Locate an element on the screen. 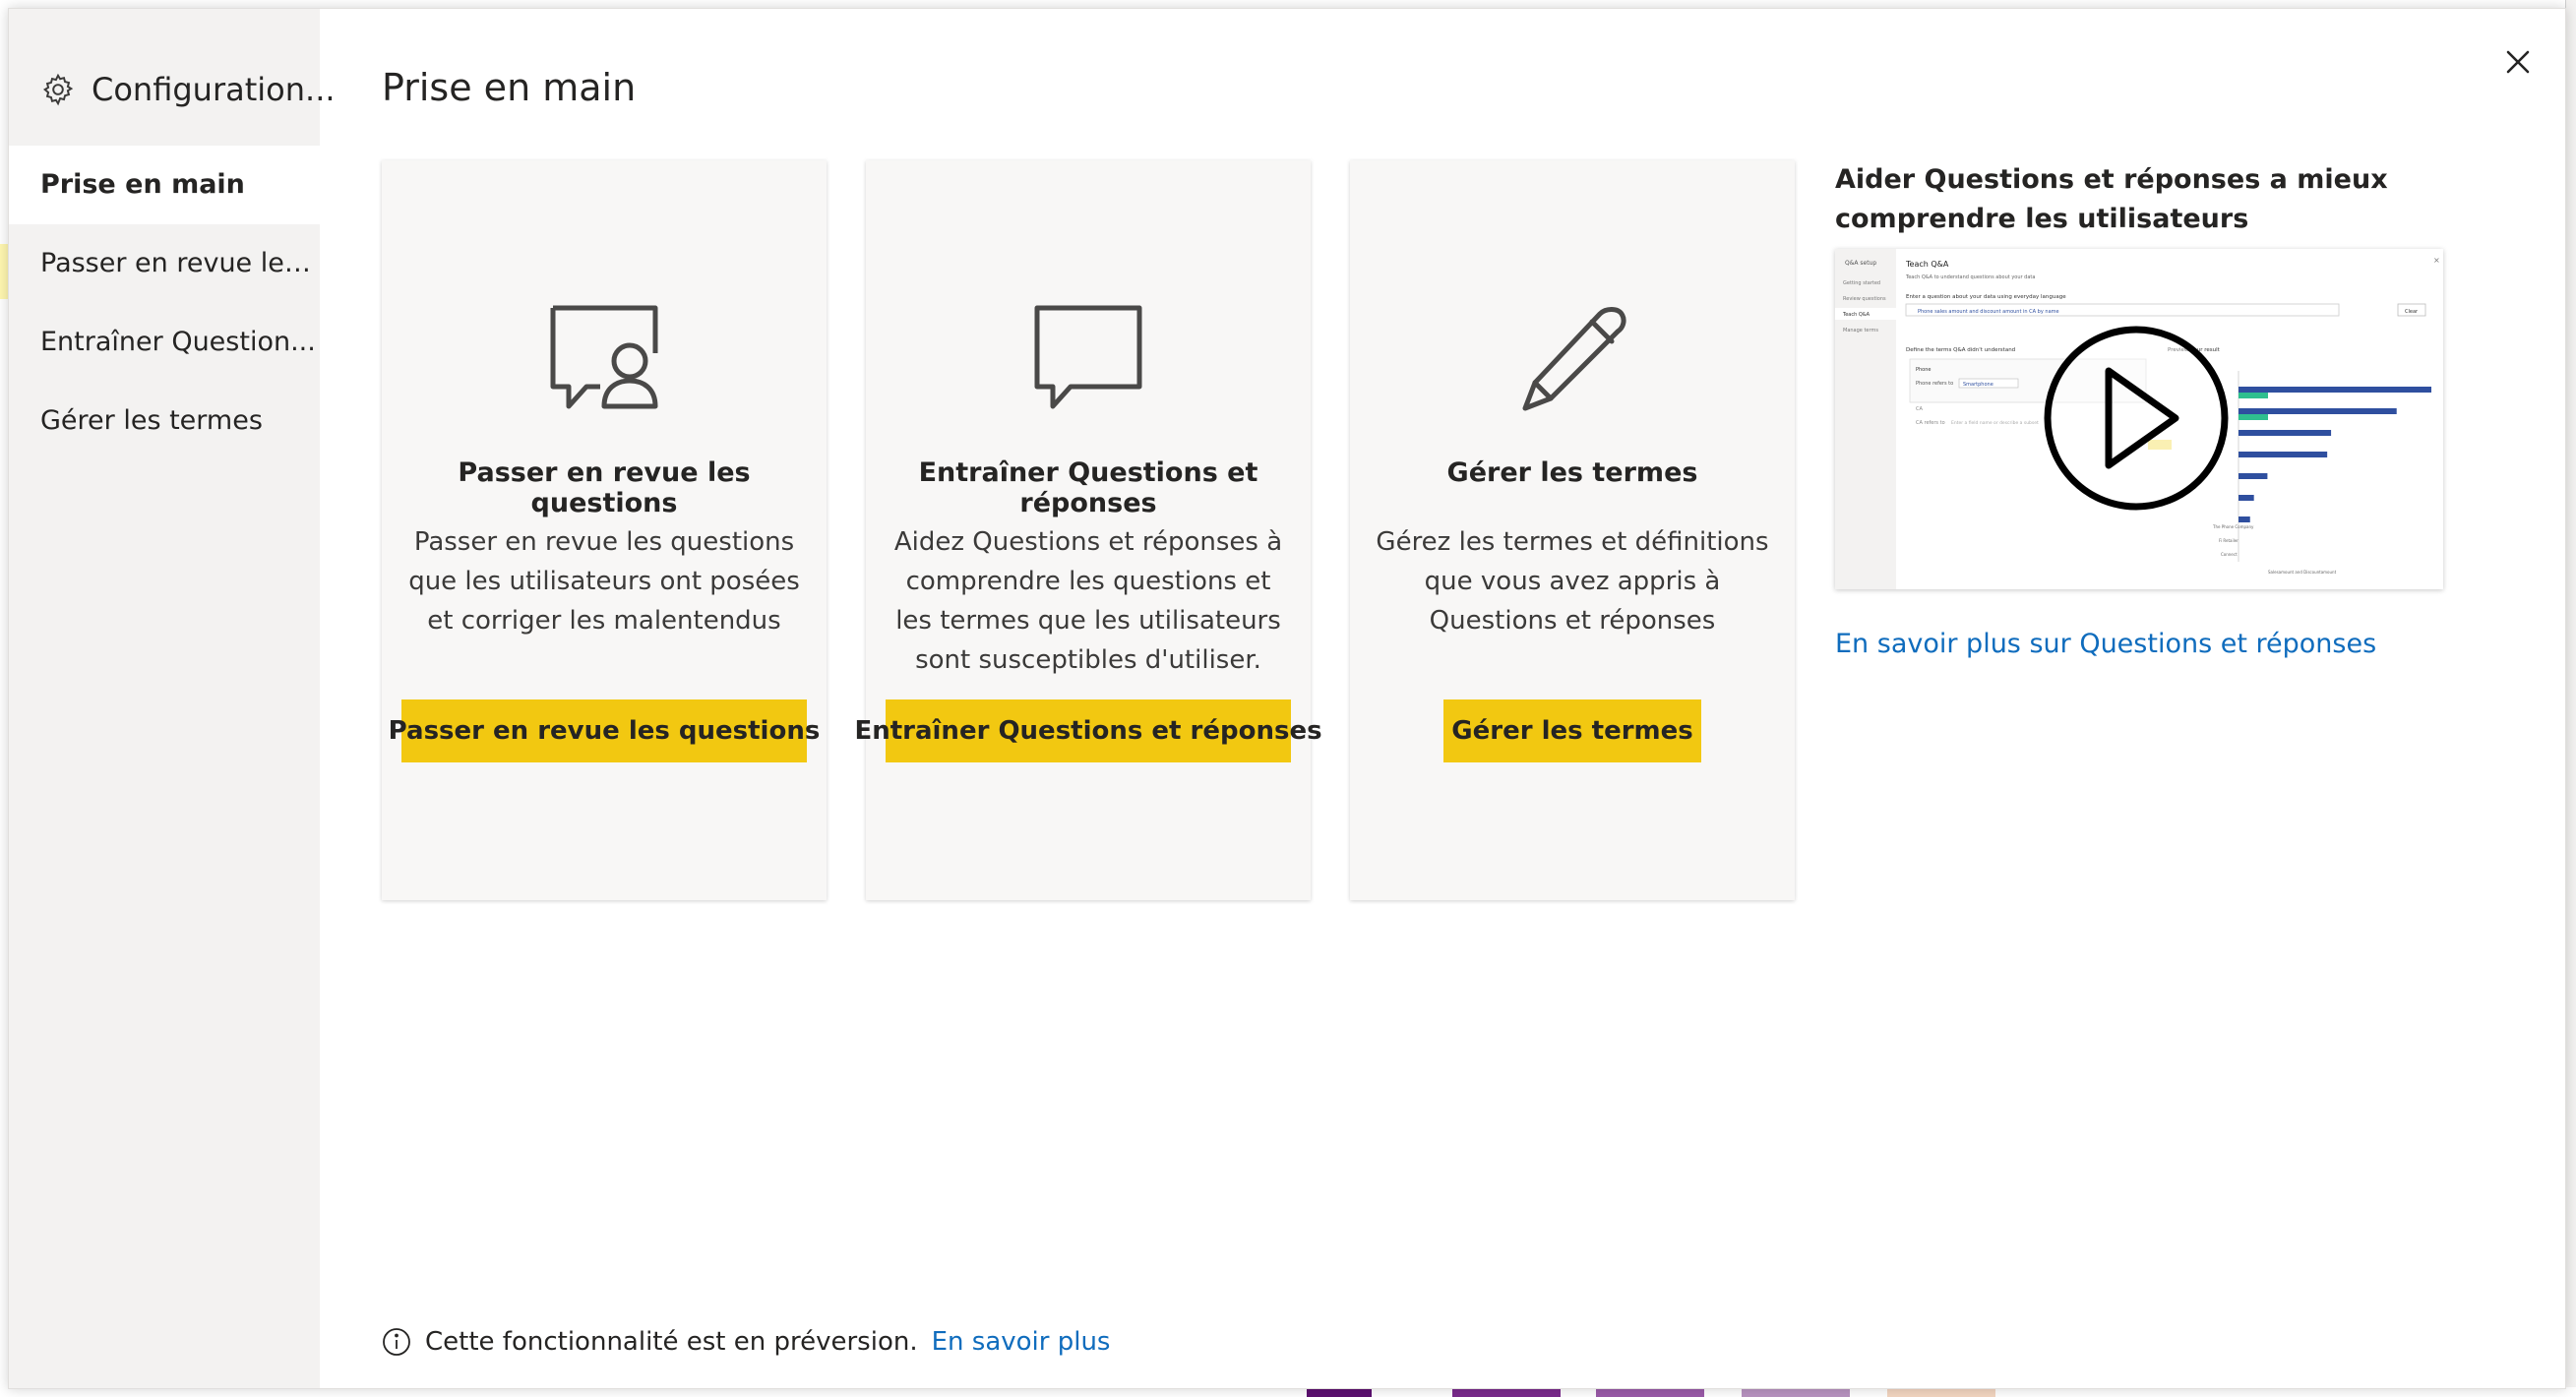  review-questions-button: Passer en revue les questions is located at coordinates (604, 730).